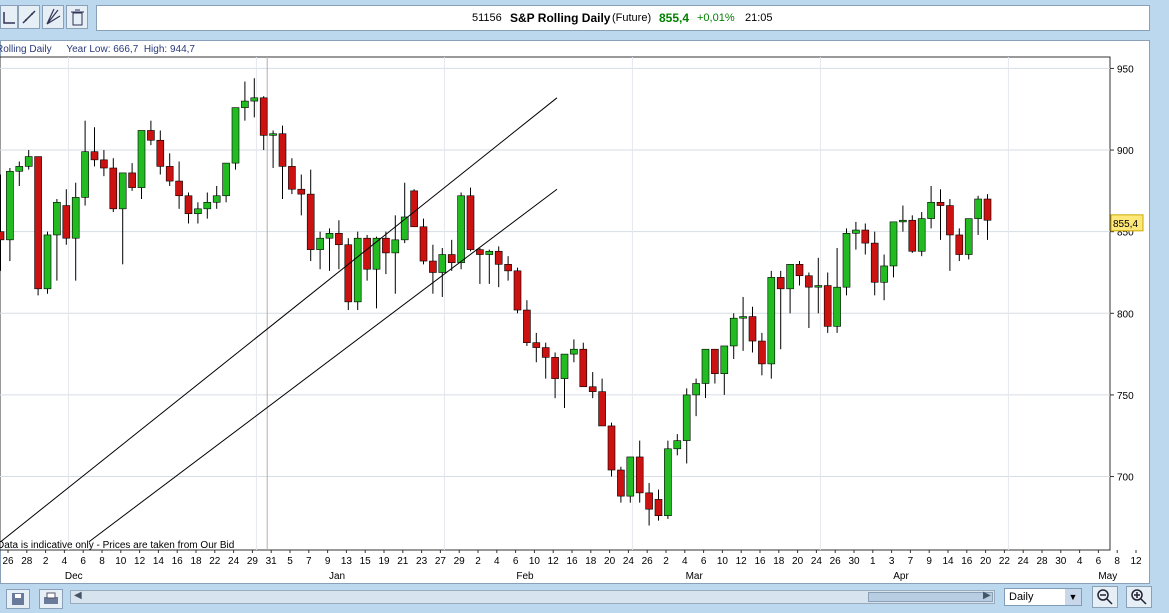  What do you see at coordinates (1043, 597) in the screenshot?
I see `period-select: Daily ▼` at bounding box center [1043, 597].